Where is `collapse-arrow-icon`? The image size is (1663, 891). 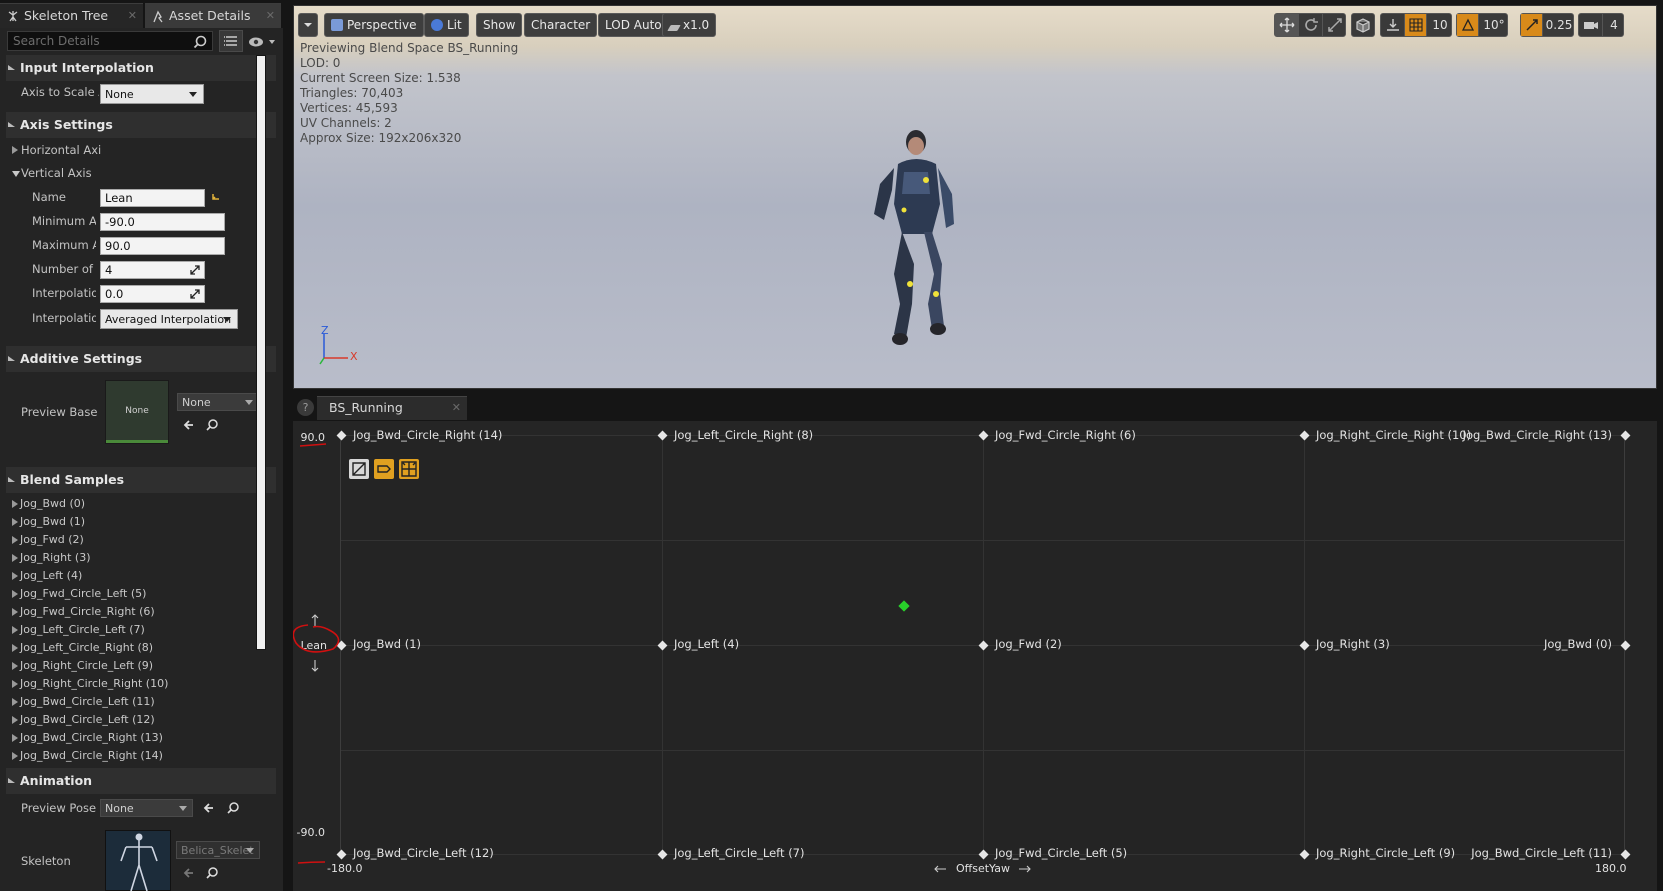
collapse-arrow-icon is located at coordinates (16, 174).